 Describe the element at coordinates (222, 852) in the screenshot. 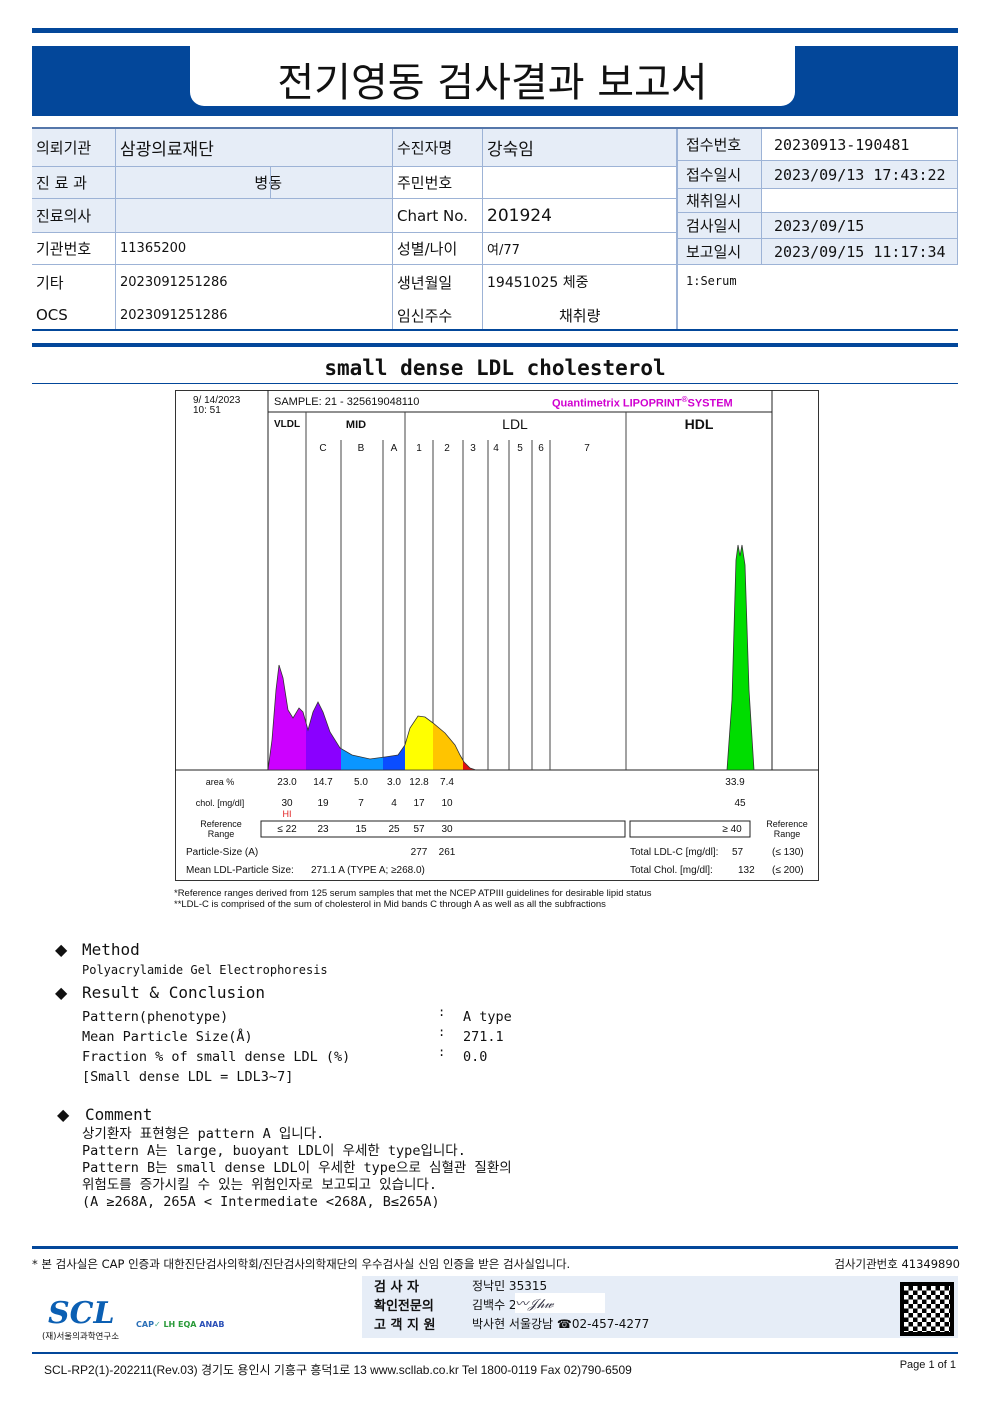

I see `psize-label: Particle-Size (A)` at that location.